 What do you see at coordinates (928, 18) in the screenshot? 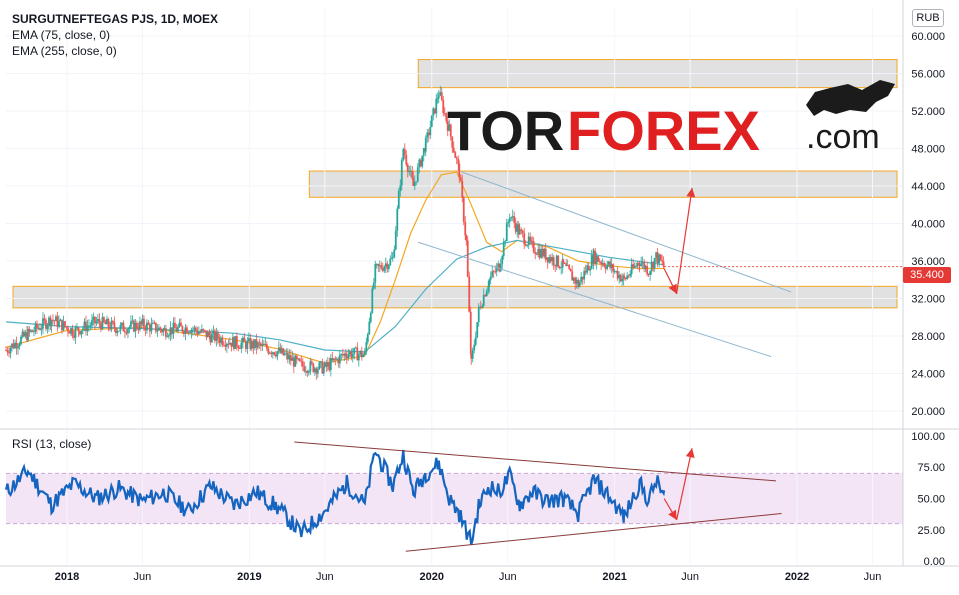
I see `currency-button: RUB` at bounding box center [928, 18].